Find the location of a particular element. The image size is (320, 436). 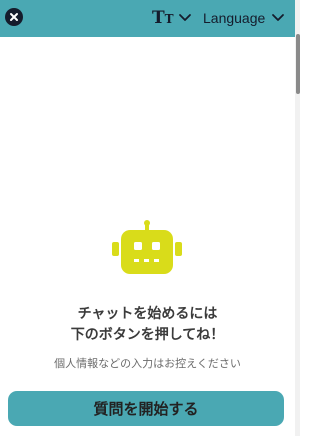

font-size-icon: TT is located at coordinates (163, 17).